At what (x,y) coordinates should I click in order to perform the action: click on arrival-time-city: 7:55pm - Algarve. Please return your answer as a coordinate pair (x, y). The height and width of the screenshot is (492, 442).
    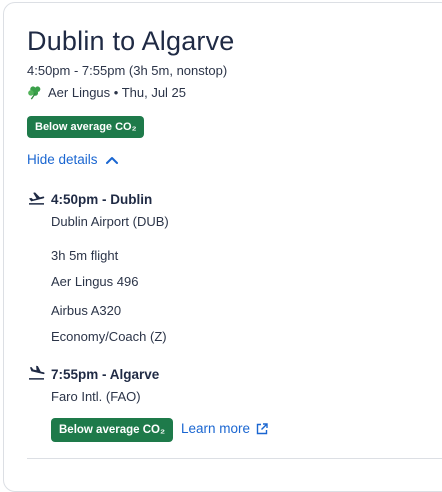
    Looking at the image, I should click on (105, 374).